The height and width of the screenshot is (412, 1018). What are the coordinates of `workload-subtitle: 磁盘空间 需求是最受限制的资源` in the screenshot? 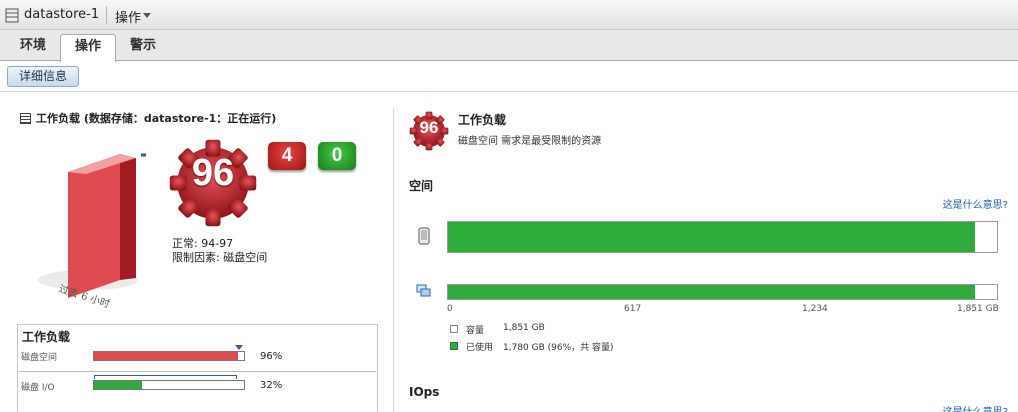 It's located at (530, 141).